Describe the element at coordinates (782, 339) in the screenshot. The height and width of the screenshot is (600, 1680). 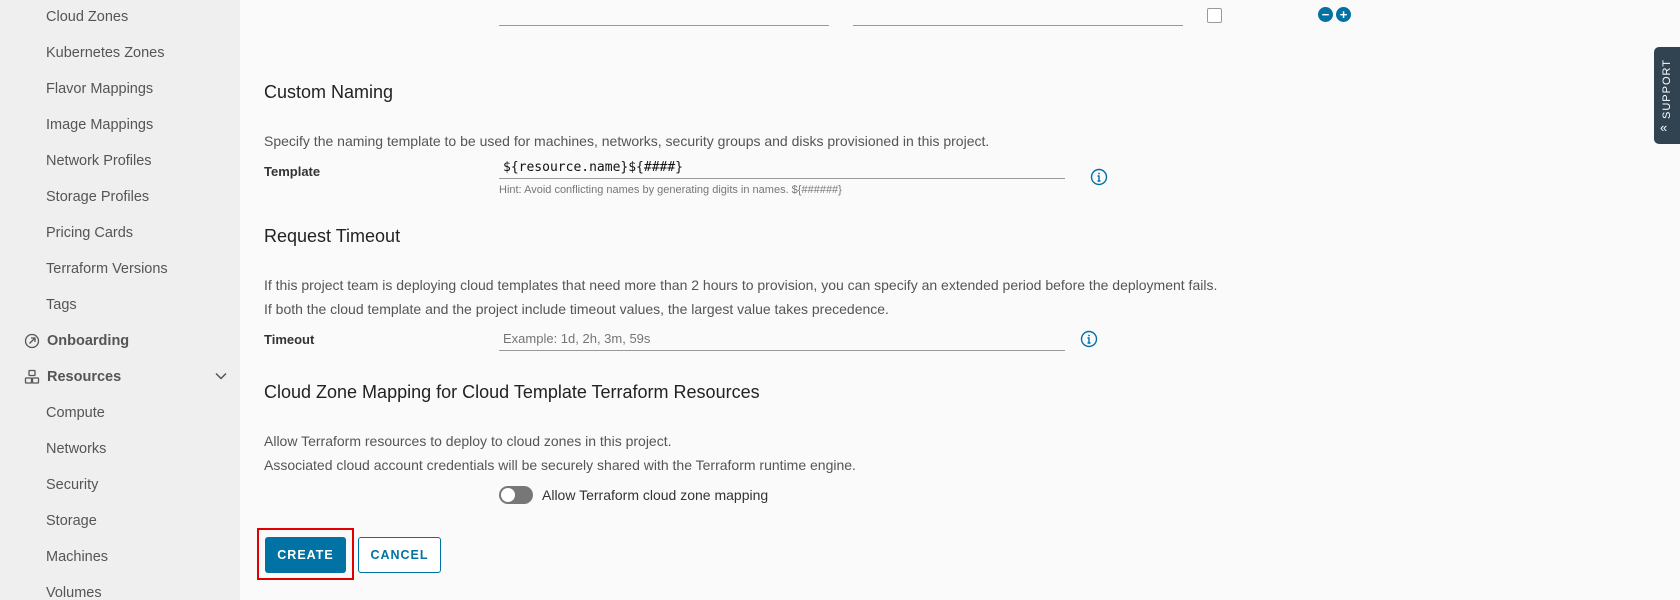
I see `timeout-input` at that location.